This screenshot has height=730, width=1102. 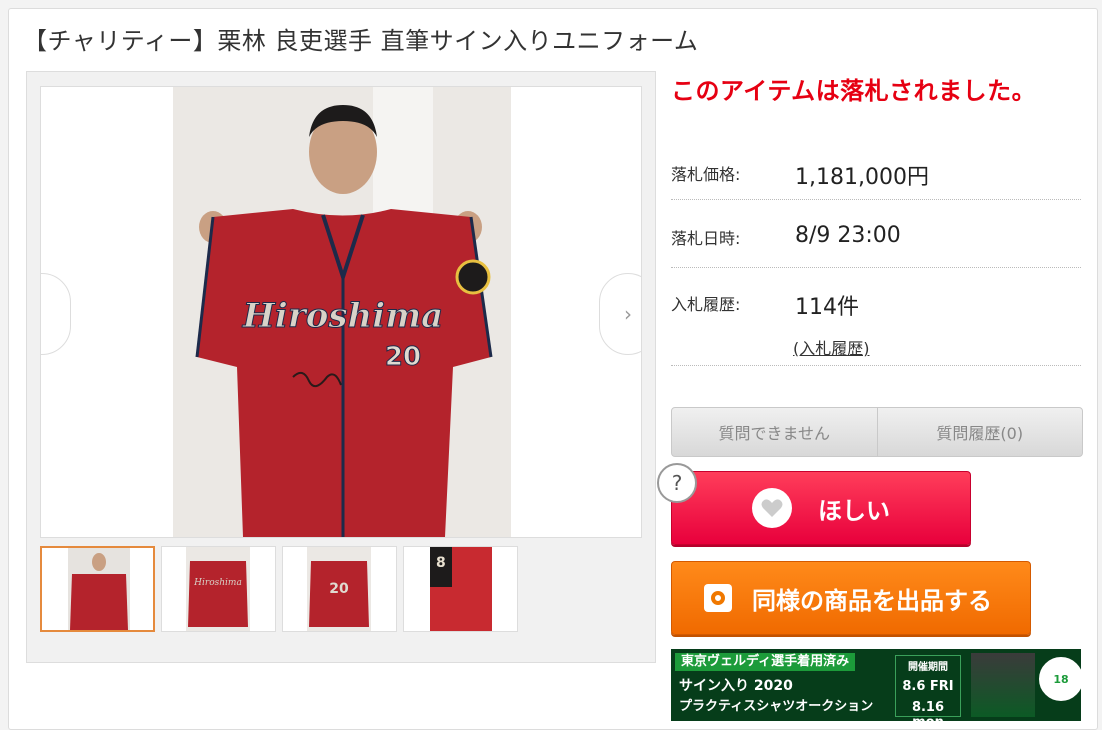 What do you see at coordinates (56, 314) in the screenshot?
I see `previous-image-button` at bounding box center [56, 314].